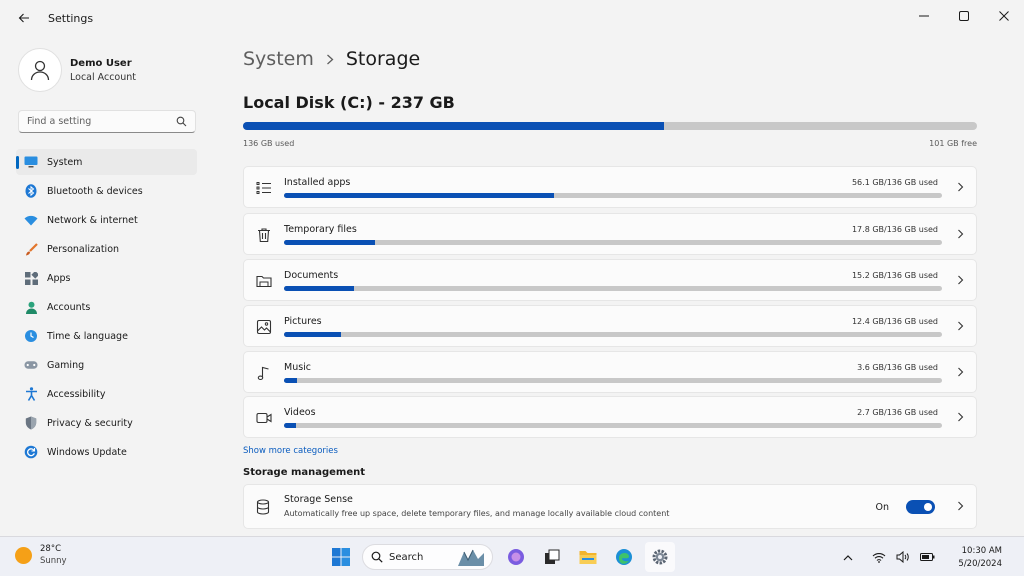 The height and width of the screenshot is (576, 1024). What do you see at coordinates (69, 307) in the screenshot?
I see `sidebar-item-label: Accounts` at bounding box center [69, 307].